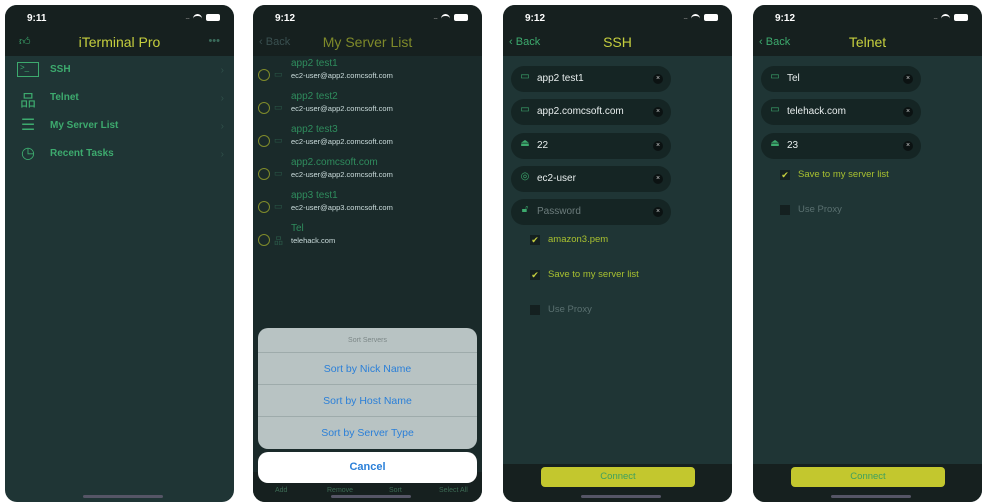  I want to click on port-field: ⏏ 22 ×, so click(591, 146).